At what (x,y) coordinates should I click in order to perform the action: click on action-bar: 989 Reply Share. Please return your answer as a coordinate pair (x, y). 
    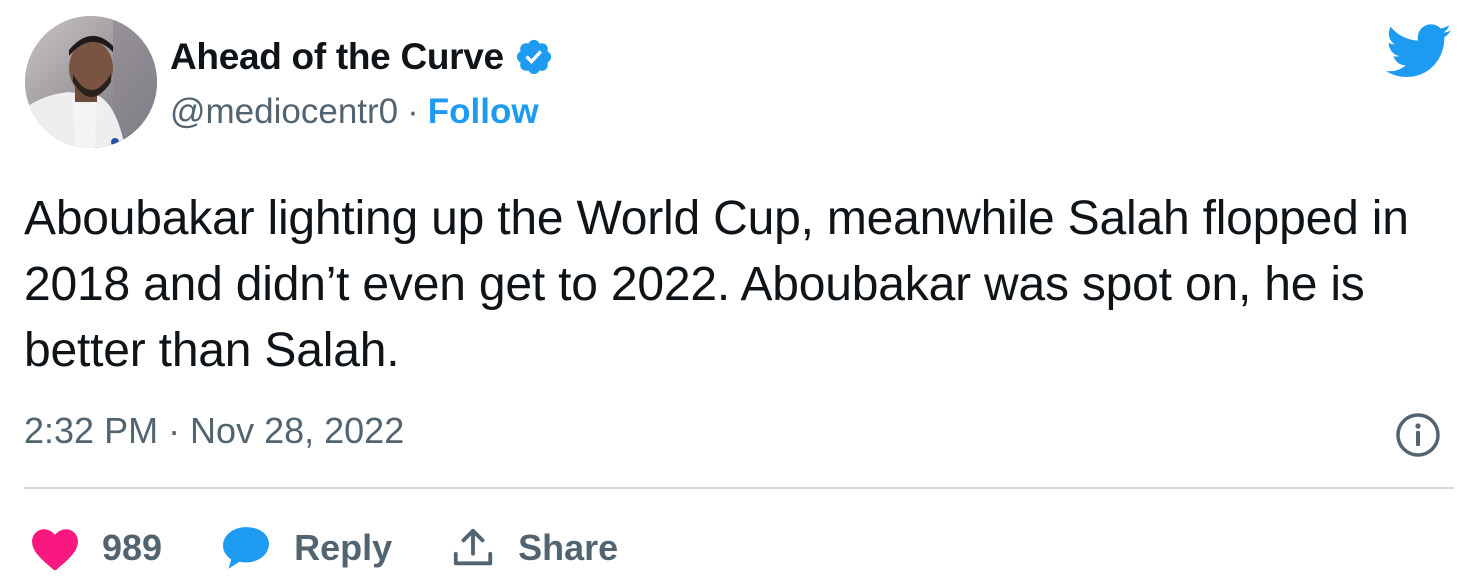
    Looking at the image, I should click on (353, 548).